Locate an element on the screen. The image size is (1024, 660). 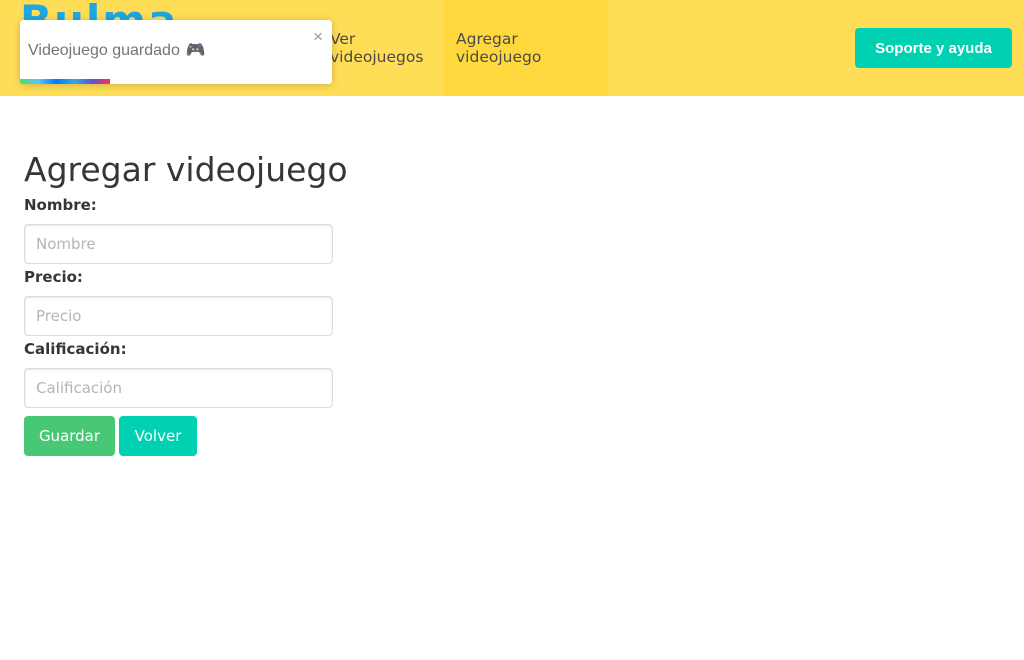
precio-label: Precio: is located at coordinates (53, 277).